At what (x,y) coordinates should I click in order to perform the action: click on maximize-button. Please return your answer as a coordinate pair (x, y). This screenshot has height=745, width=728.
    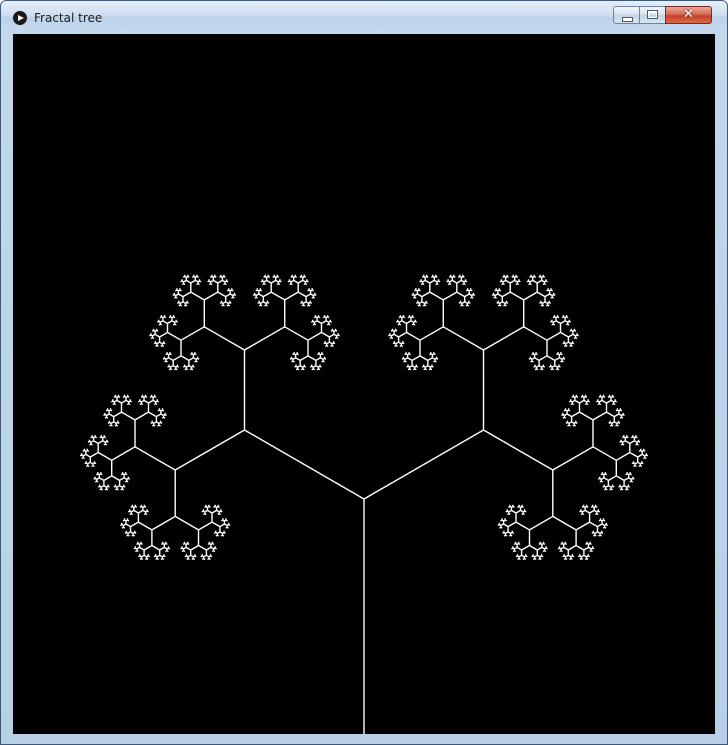
    Looking at the image, I should click on (652, 15).